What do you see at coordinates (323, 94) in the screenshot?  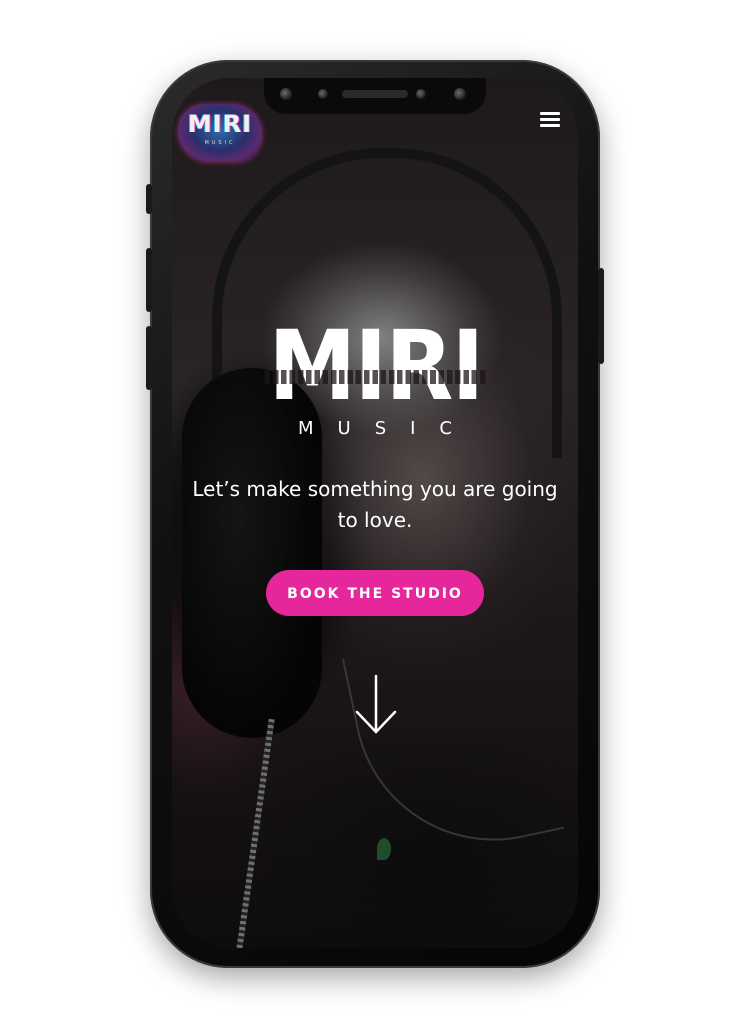 I see `sensor-icon` at bounding box center [323, 94].